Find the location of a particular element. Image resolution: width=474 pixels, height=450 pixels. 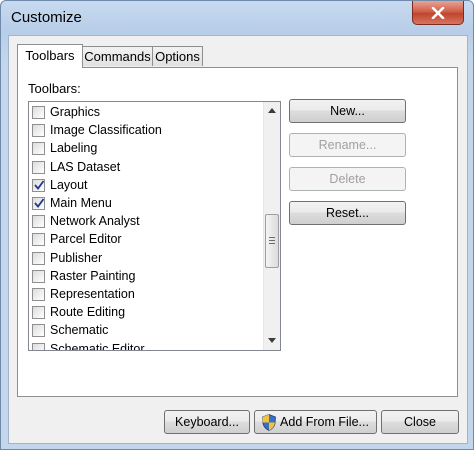

scroll-down-arrow-icon is located at coordinates (272, 340).